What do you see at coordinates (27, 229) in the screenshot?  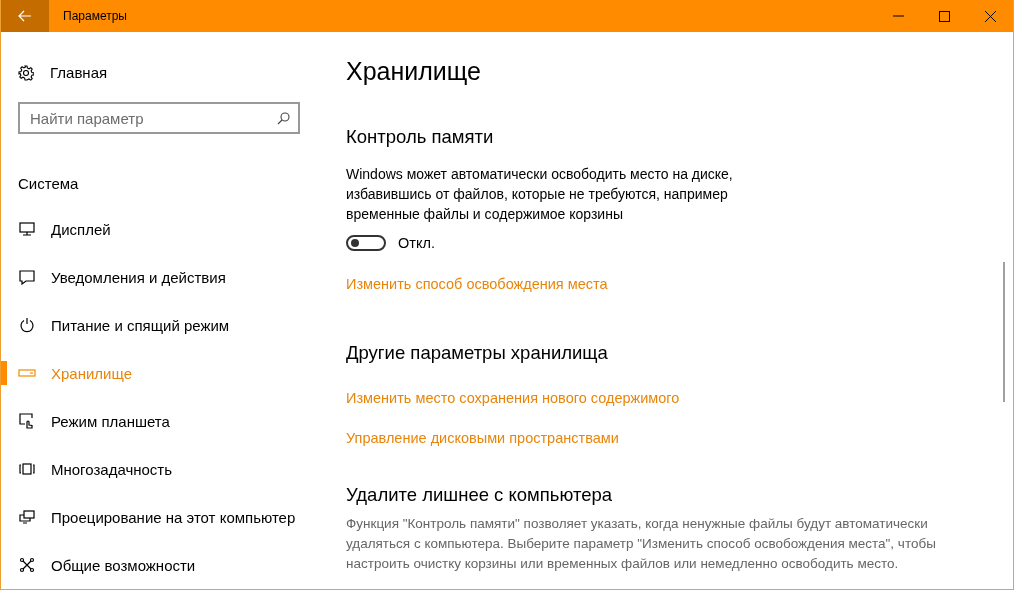 I see `display-icon` at bounding box center [27, 229].